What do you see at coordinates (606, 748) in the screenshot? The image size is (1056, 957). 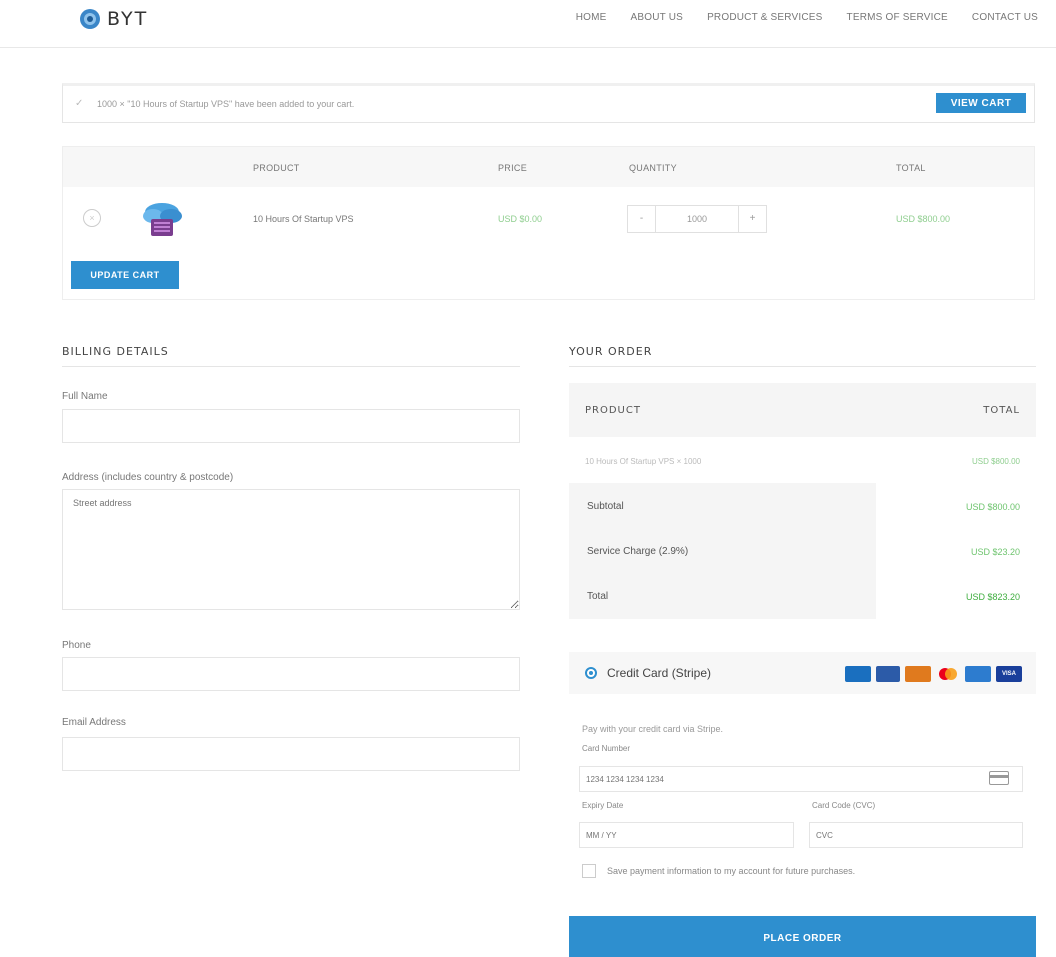 I see `card-number-label: Card Number` at bounding box center [606, 748].